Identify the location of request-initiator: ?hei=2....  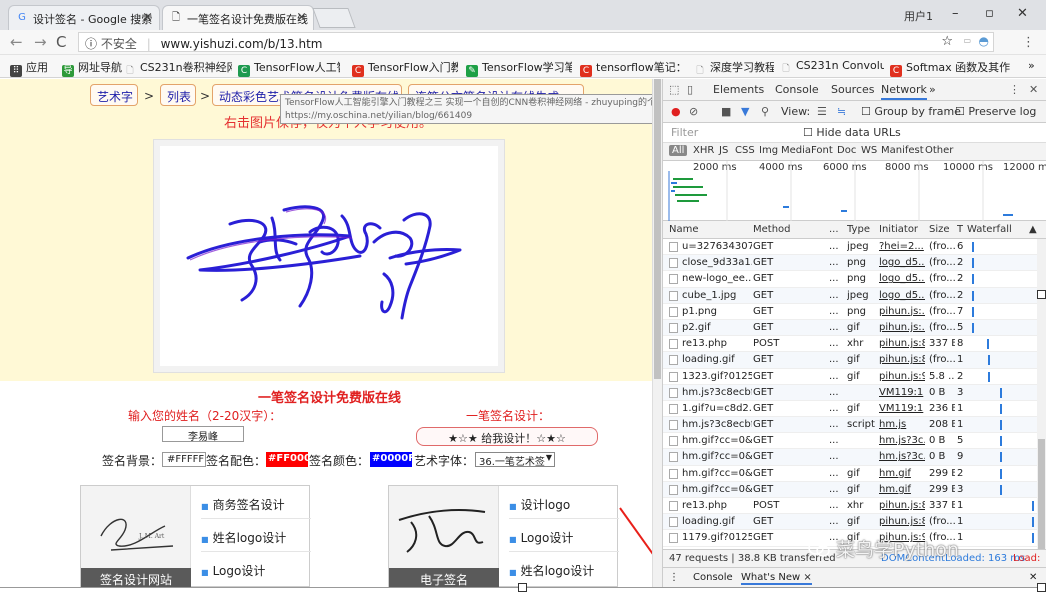
(902, 246).